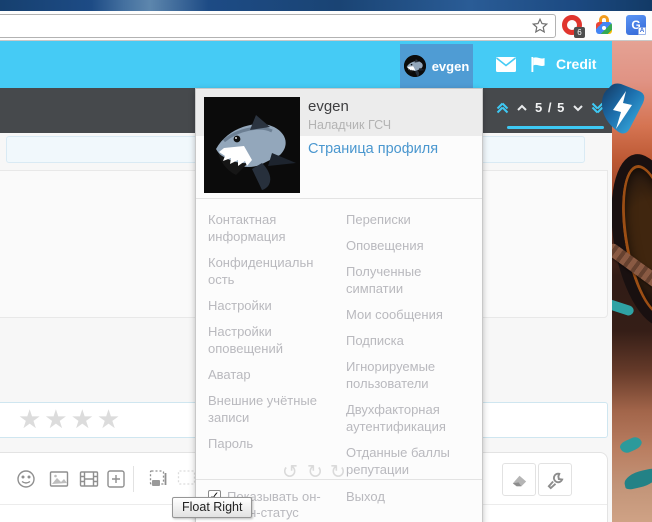  I want to click on menu-item-two-factor: Двухфакторная аутентификация, so click(414, 418).